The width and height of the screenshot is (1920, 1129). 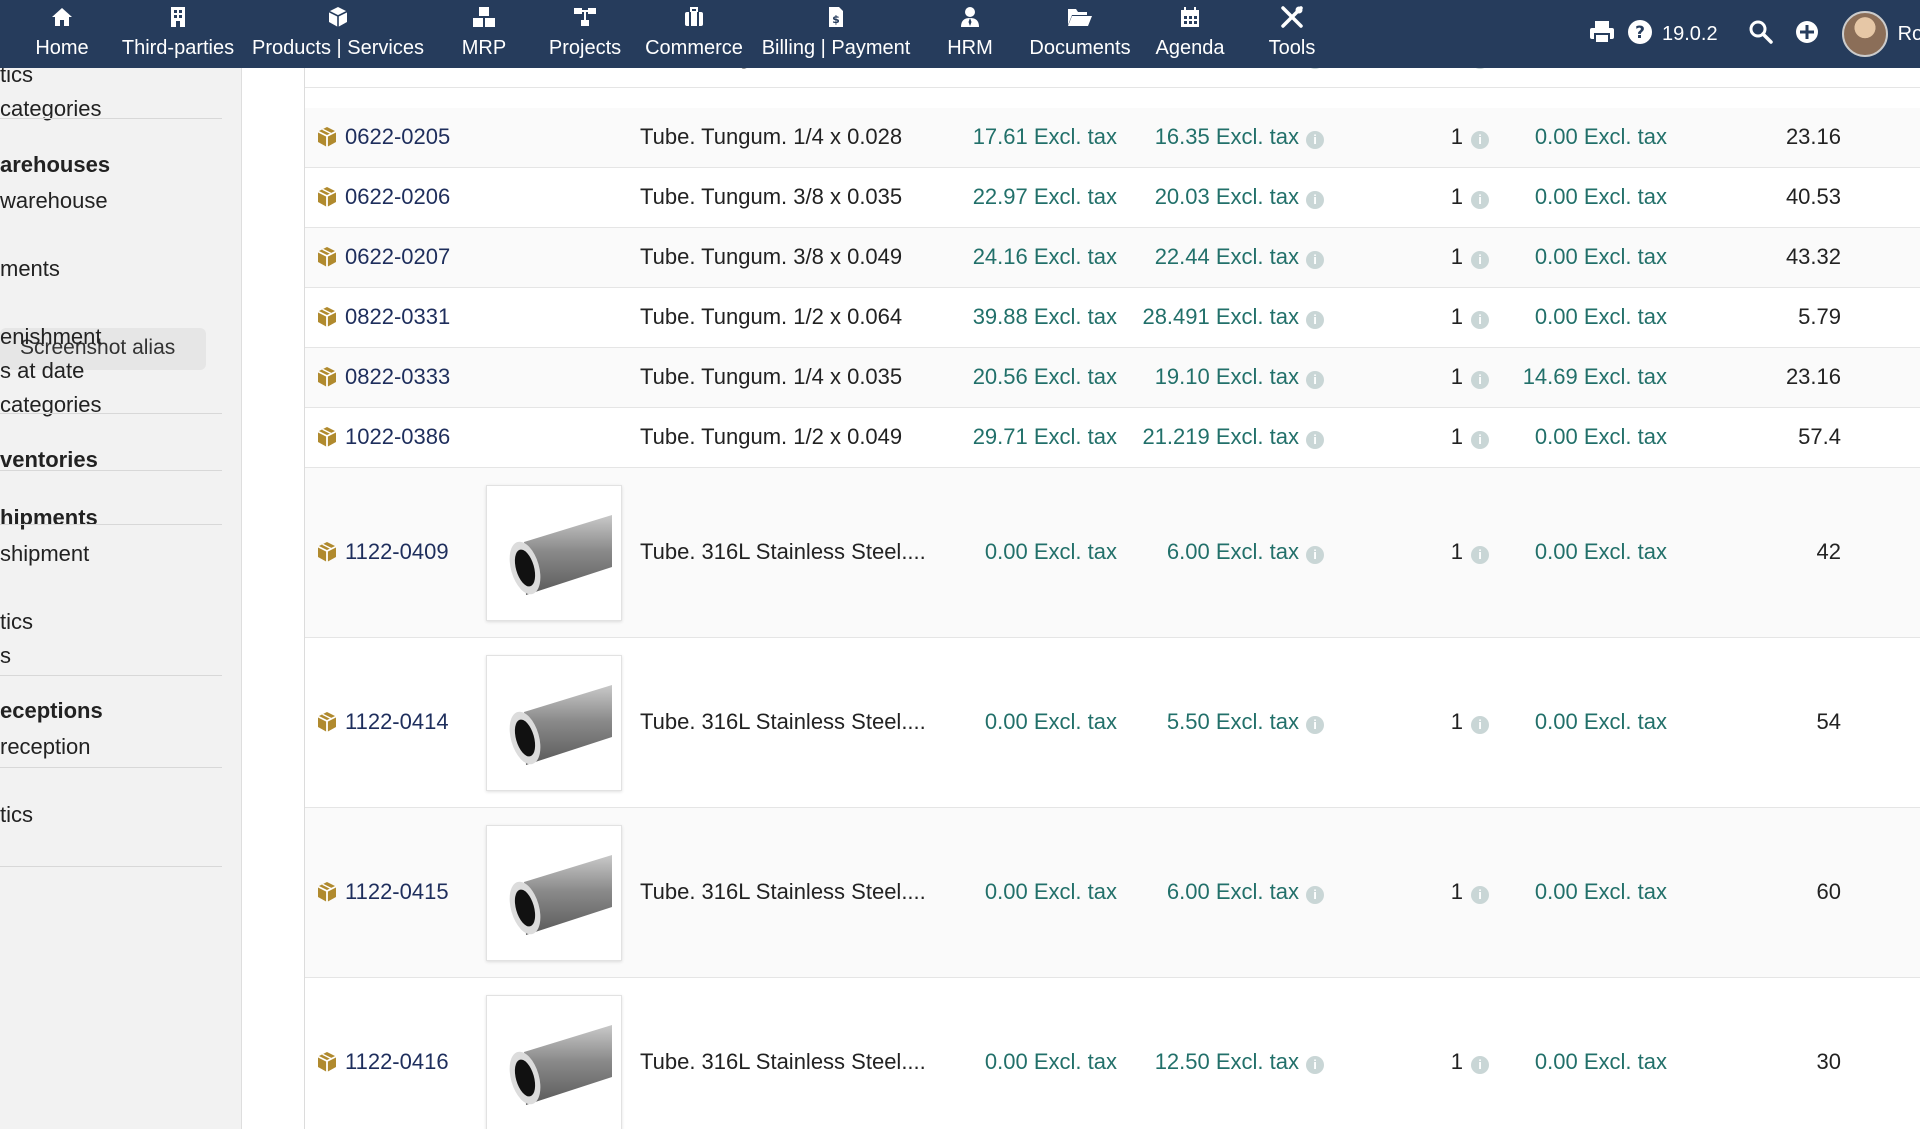 What do you see at coordinates (54, 201) in the screenshot?
I see `sidebar-item: warehouse` at bounding box center [54, 201].